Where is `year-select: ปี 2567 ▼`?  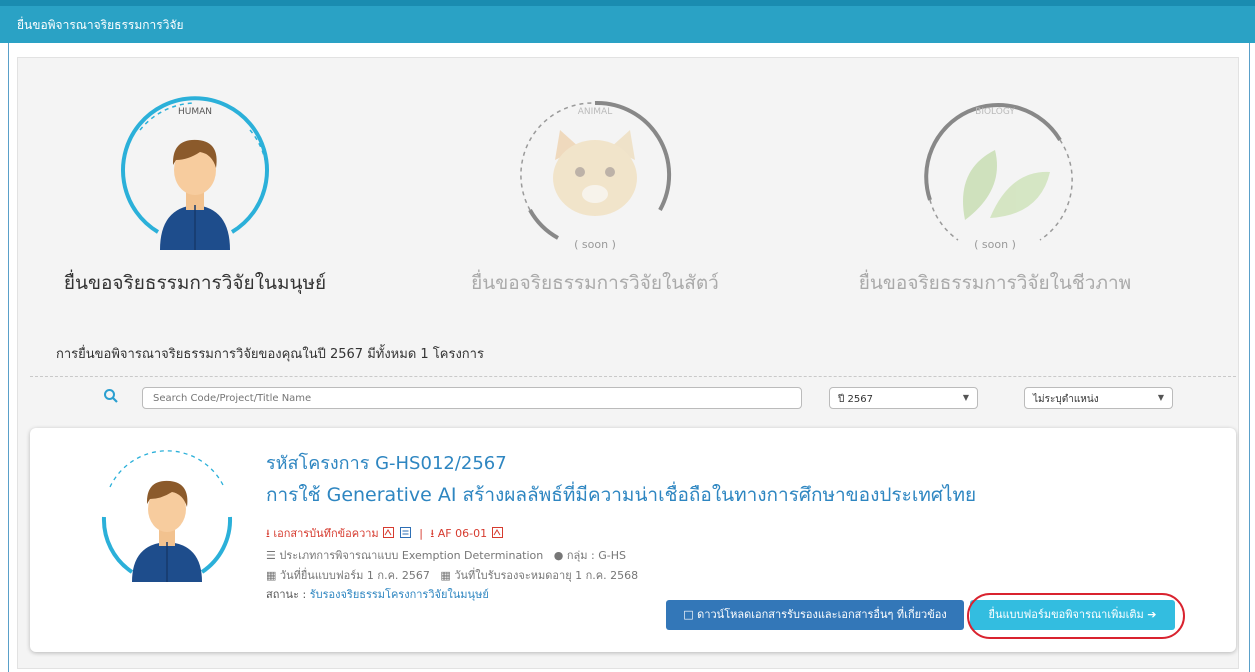
year-select: ปี 2567 ▼ is located at coordinates (903, 398).